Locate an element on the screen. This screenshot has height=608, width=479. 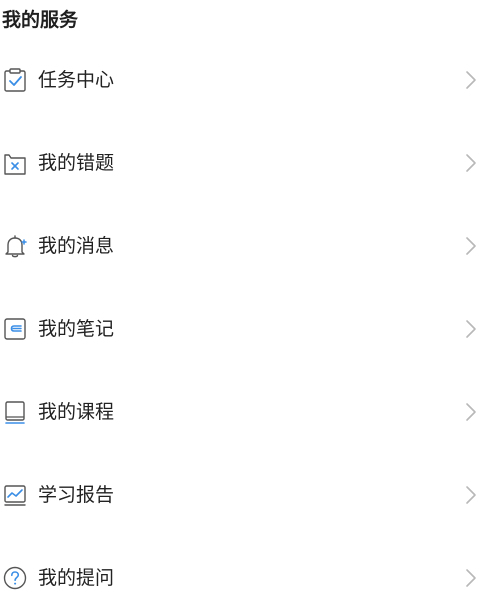
menu-item-label: 我的消息 is located at coordinates (76, 246).